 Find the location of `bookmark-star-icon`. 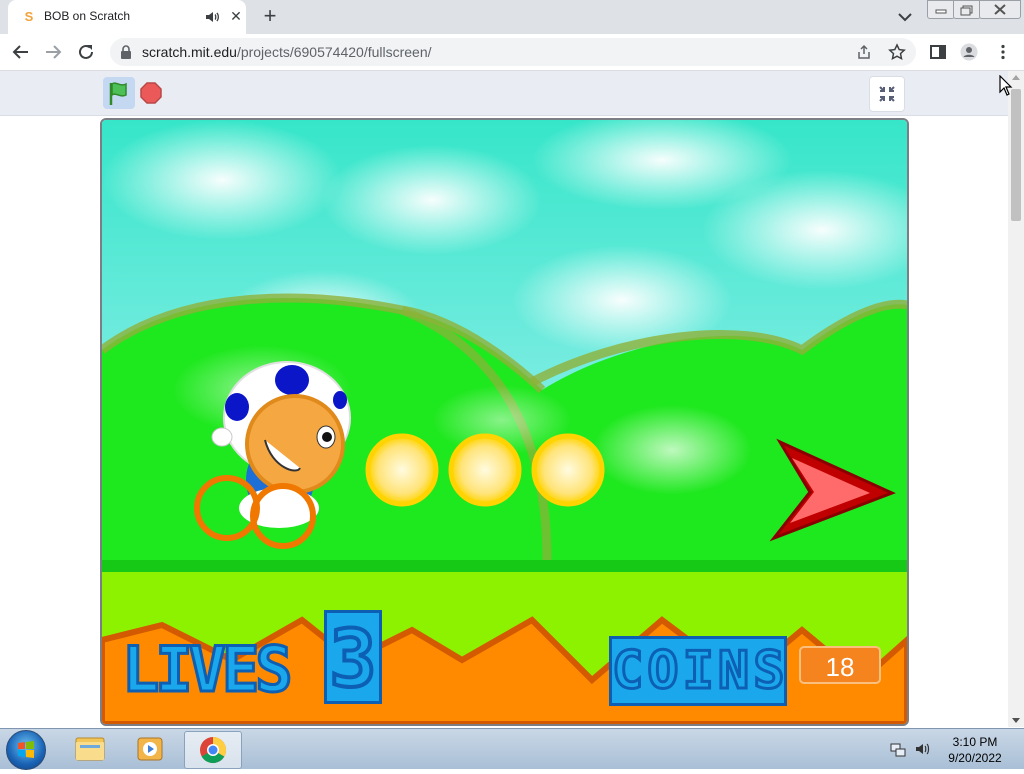

bookmark-star-icon is located at coordinates (897, 52).